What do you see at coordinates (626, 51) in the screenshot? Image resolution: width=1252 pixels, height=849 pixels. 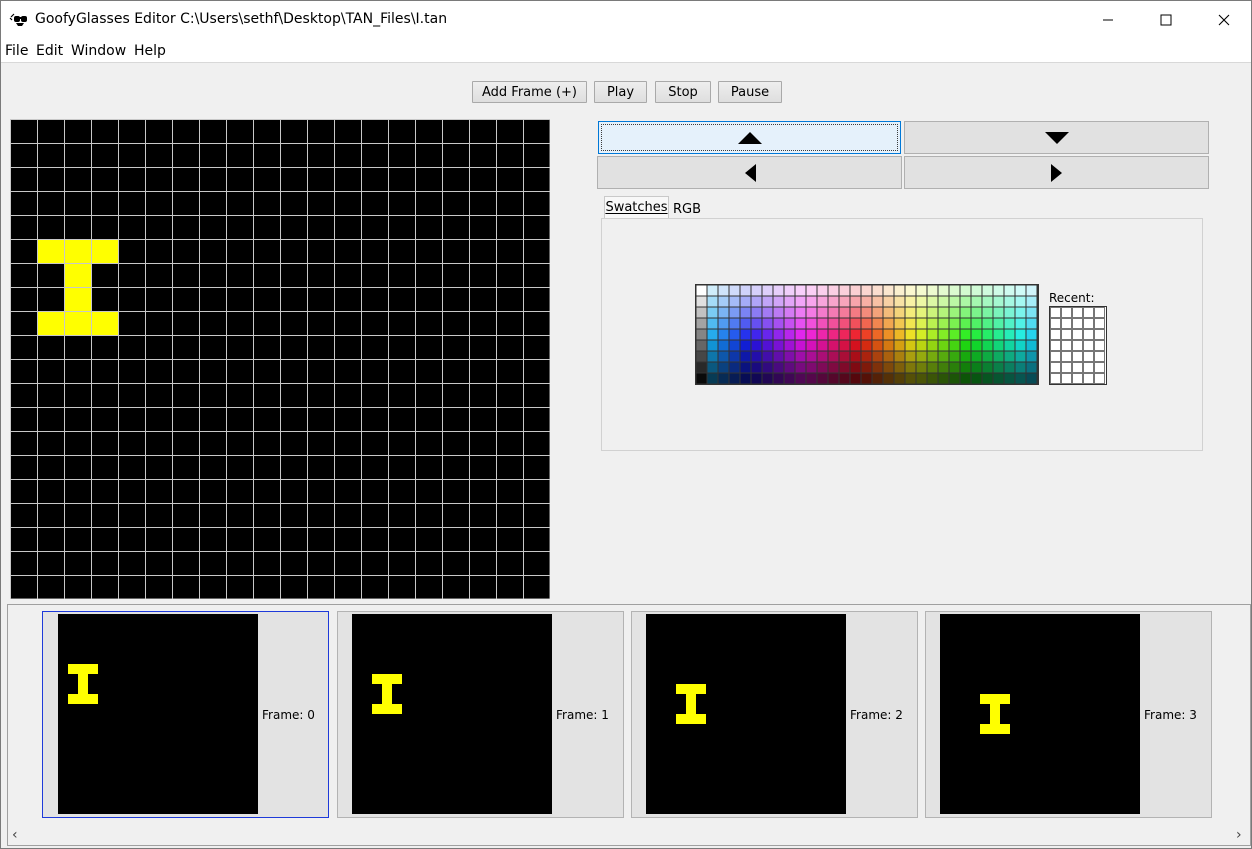 I see `menu-bar: File Edit Window Help` at bounding box center [626, 51].